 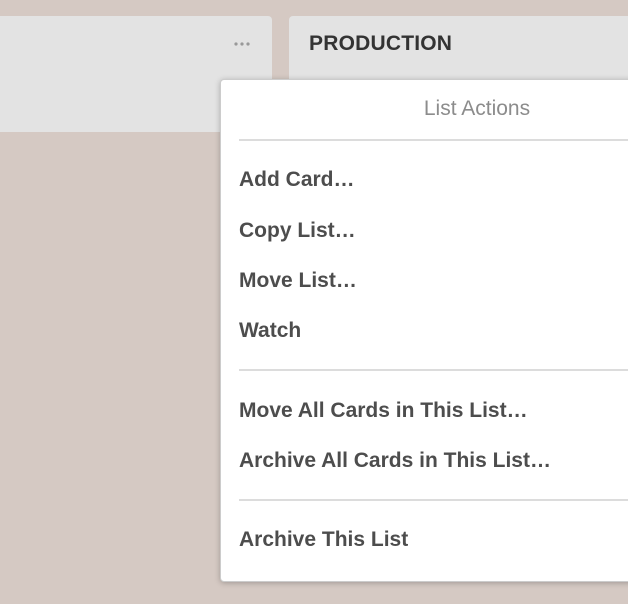 What do you see at coordinates (477, 108) in the screenshot?
I see `popover-title: List Actions` at bounding box center [477, 108].